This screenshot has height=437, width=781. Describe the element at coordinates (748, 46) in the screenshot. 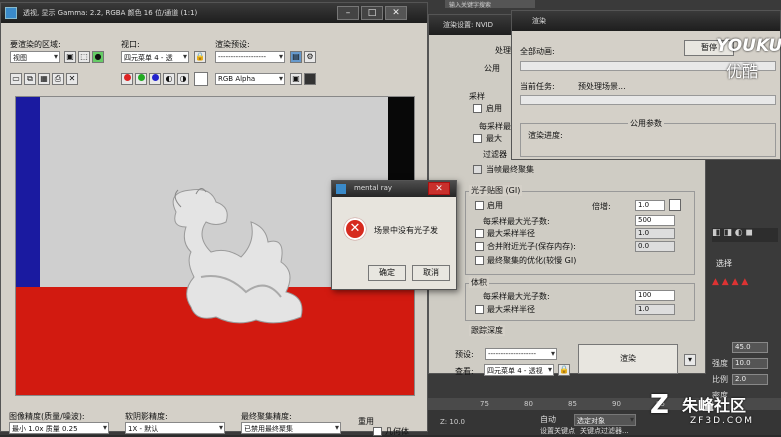

I see `youku-logo: YOUKU` at that location.